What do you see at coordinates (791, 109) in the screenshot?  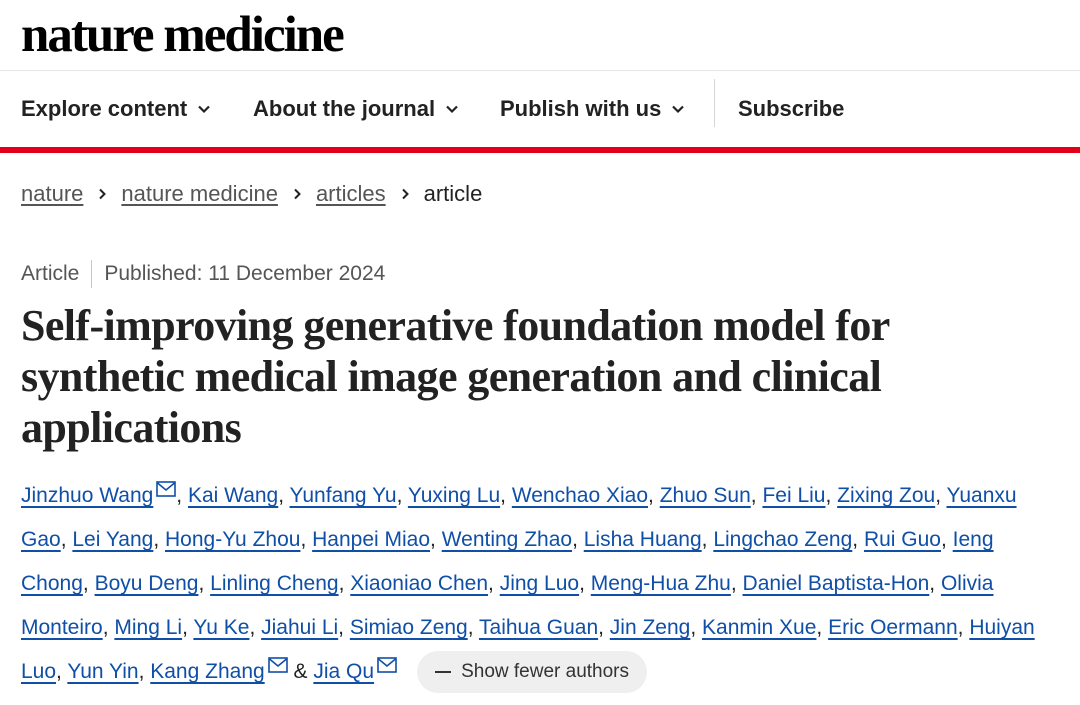 I see `subscribe-link: Subscribe` at bounding box center [791, 109].